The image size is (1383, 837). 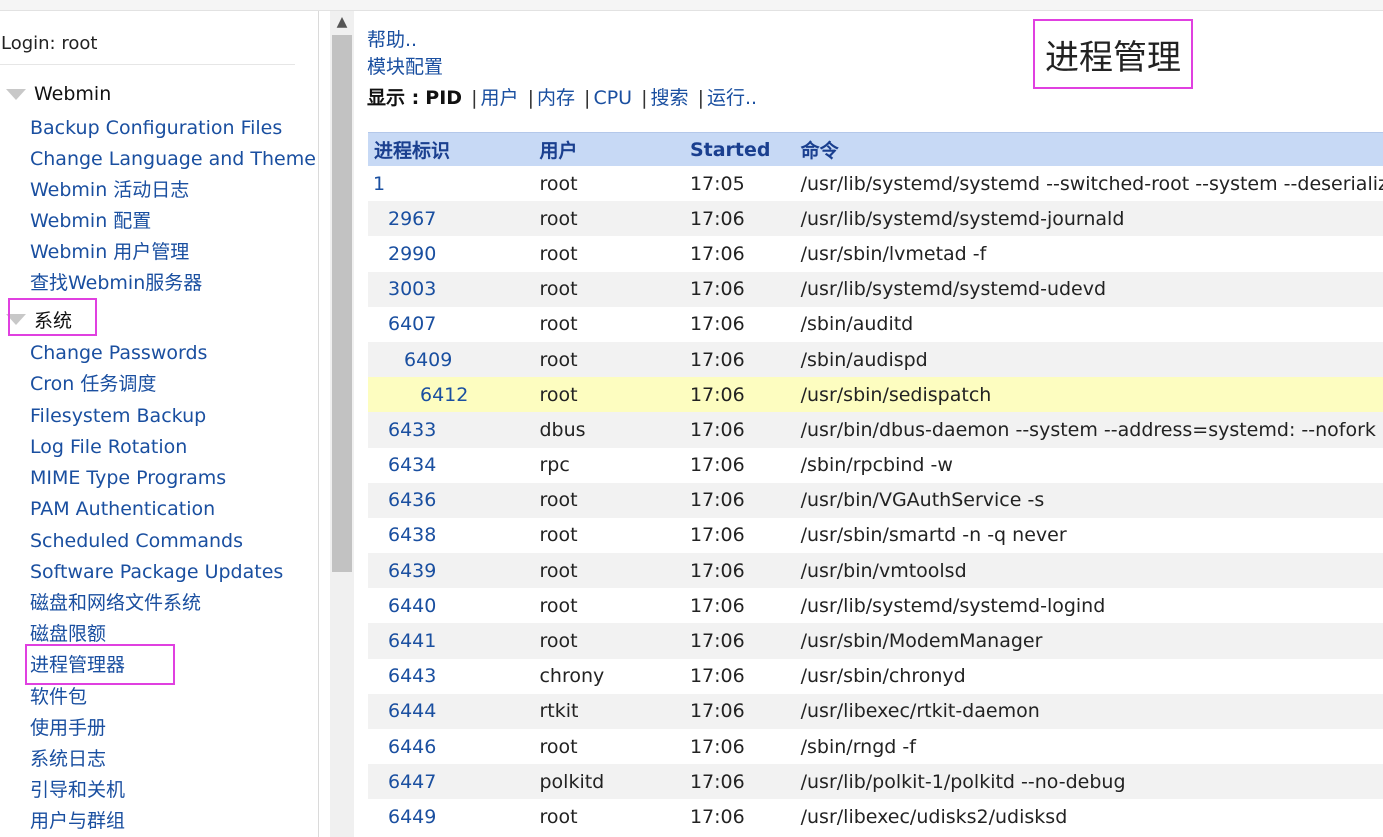 What do you see at coordinates (342, 303) in the screenshot?
I see `scrollbar-thumb` at bounding box center [342, 303].